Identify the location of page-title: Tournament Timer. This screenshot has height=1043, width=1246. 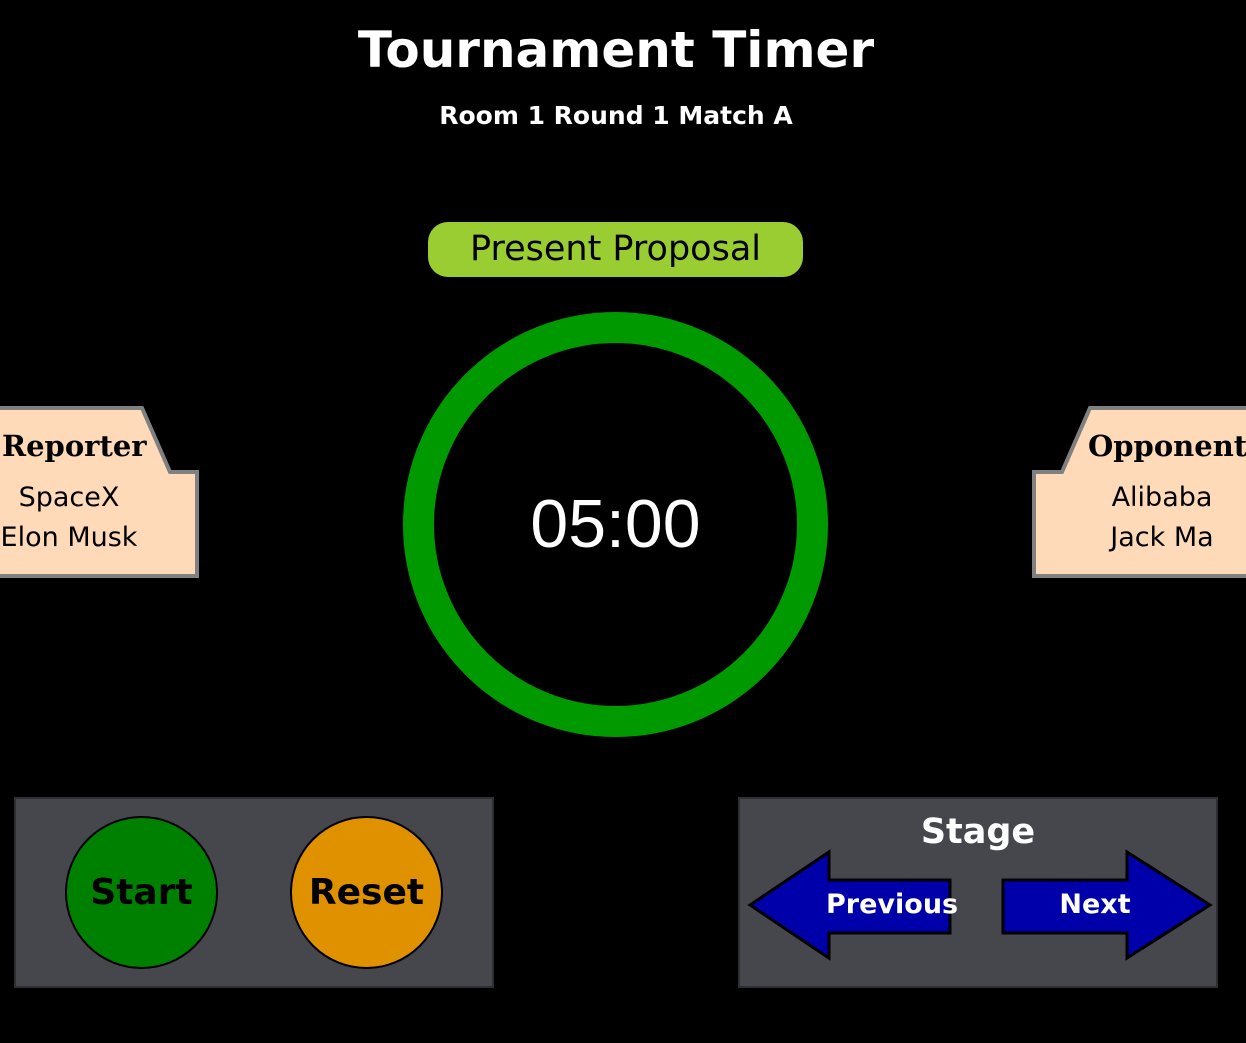
(616, 50).